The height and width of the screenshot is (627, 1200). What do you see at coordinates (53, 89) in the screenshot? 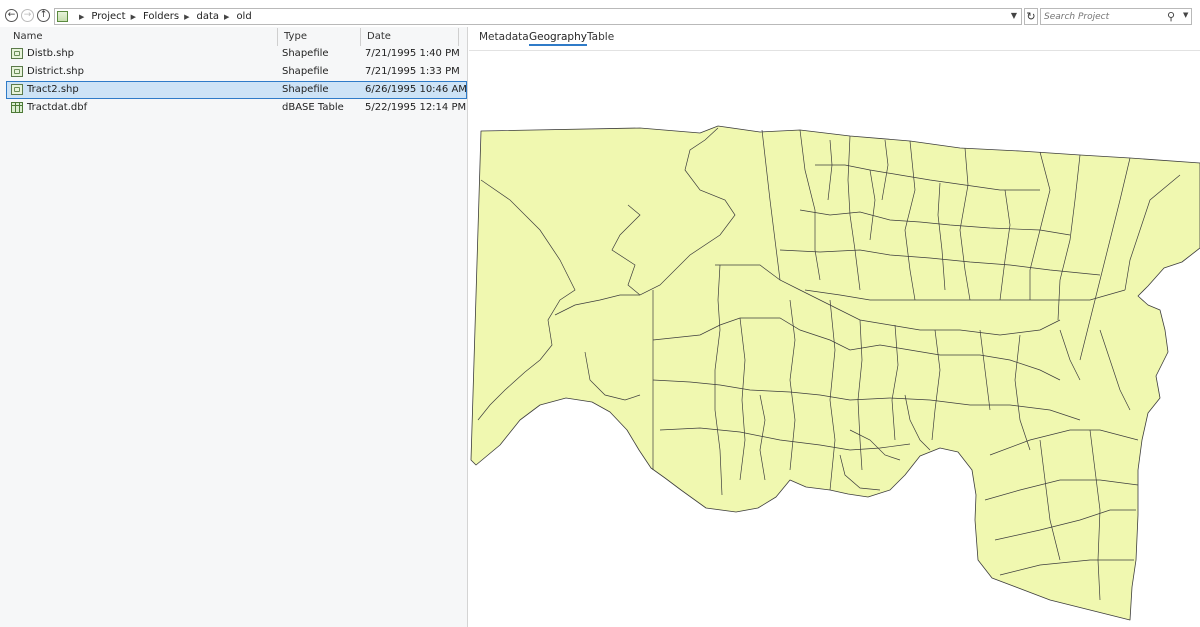
I see `file-name: Tract2.shp` at bounding box center [53, 89].